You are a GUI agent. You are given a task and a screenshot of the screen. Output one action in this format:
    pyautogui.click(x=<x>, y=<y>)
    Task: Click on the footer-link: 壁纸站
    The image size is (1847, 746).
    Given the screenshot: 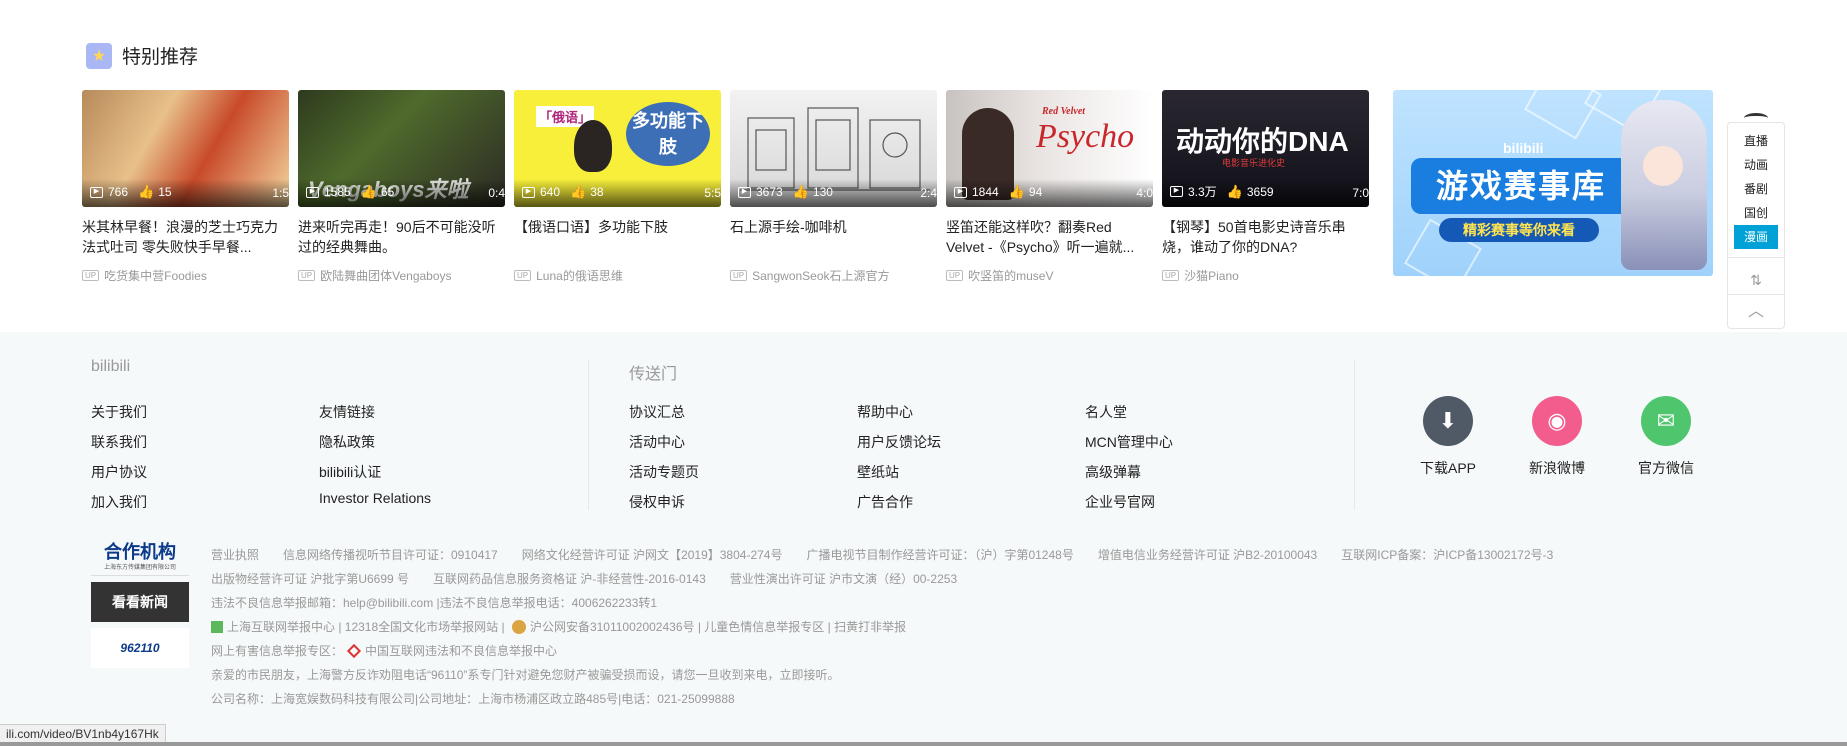 What is the action you would take?
    pyautogui.click(x=878, y=472)
    